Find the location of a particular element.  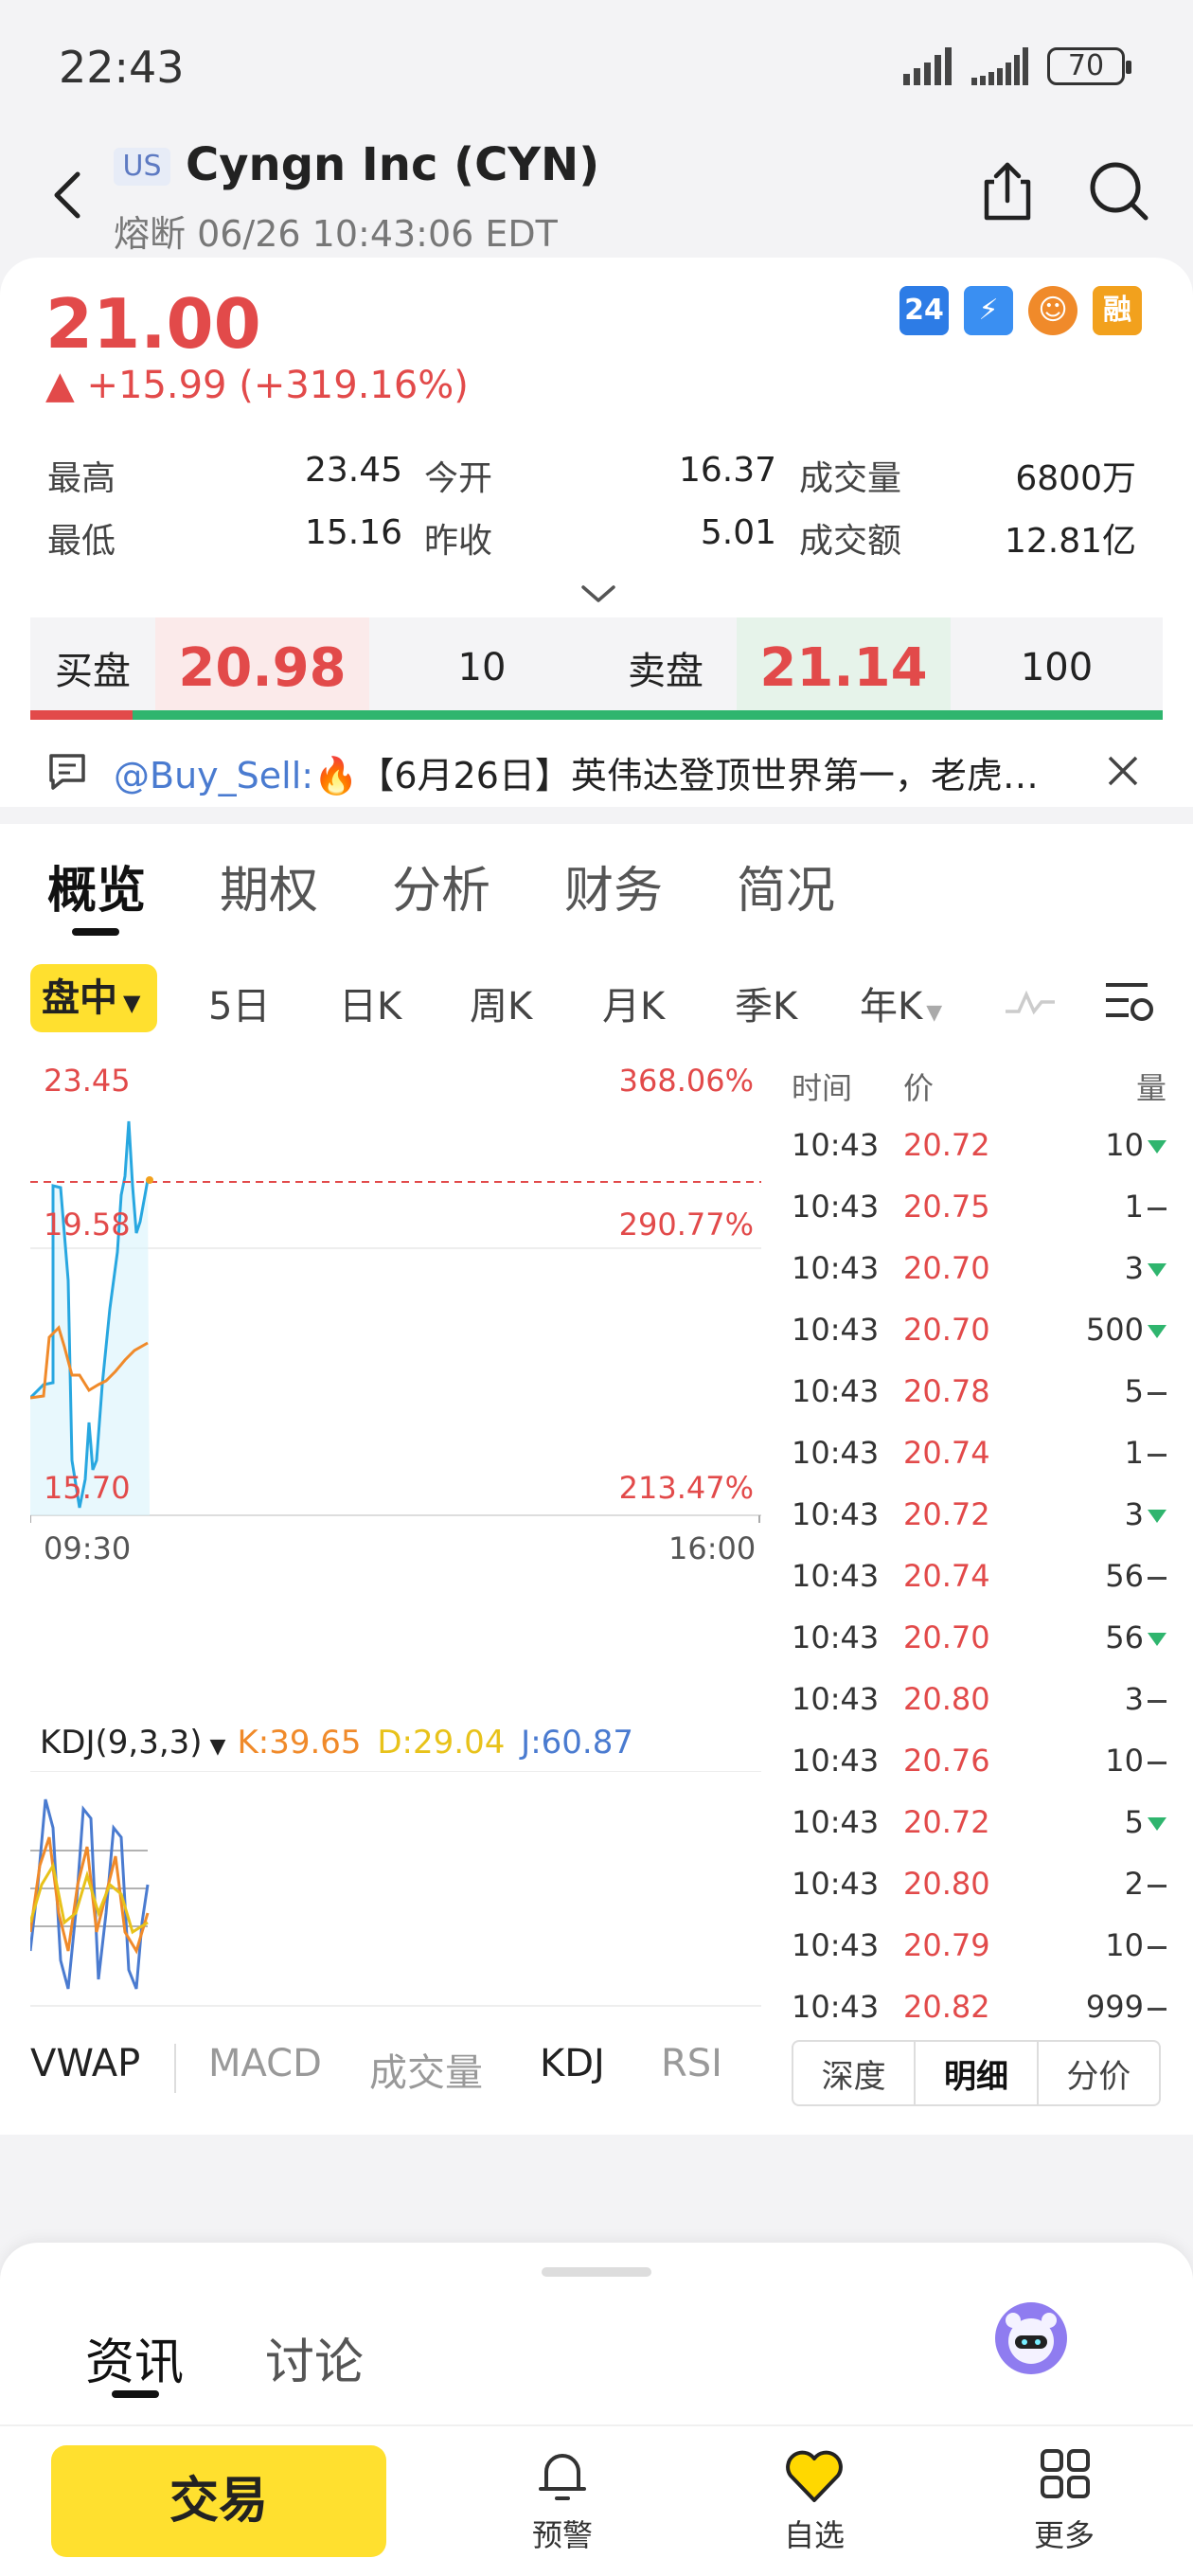

trade-volume-cell: 5 is located at coordinates (1145, 1391).